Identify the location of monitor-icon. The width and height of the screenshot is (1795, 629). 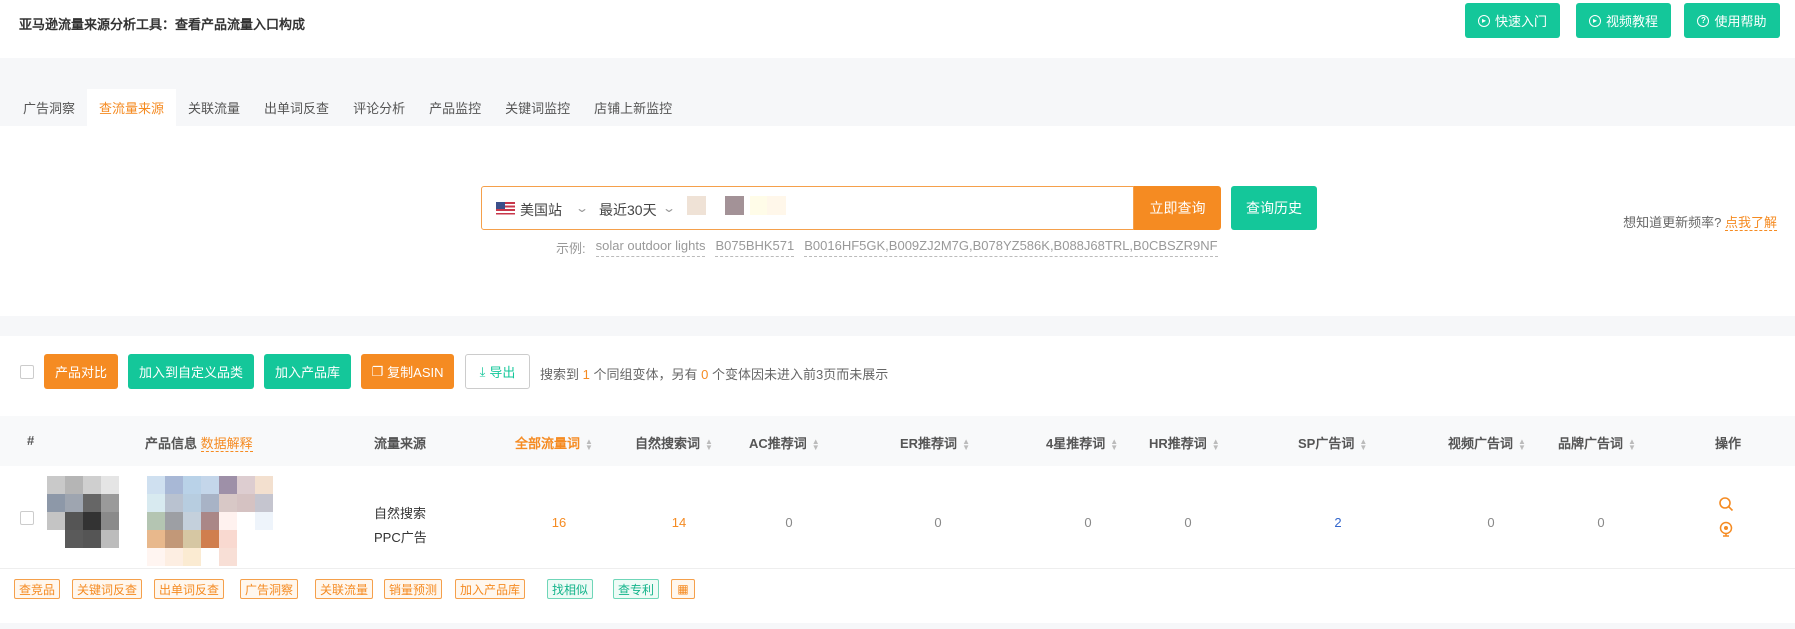
(1726, 529).